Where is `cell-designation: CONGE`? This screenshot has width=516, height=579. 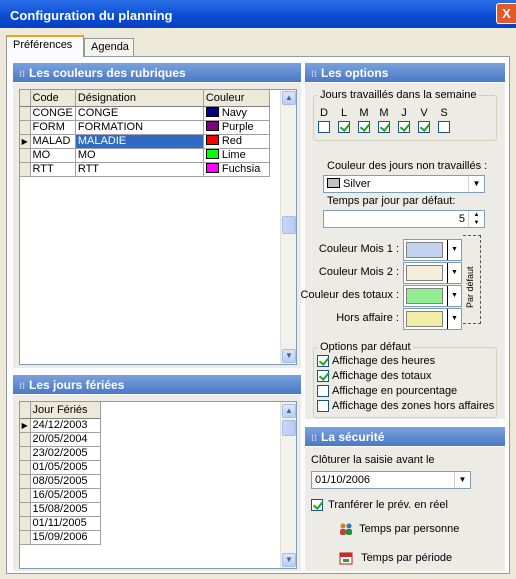
cell-designation: CONGE is located at coordinates (139, 113).